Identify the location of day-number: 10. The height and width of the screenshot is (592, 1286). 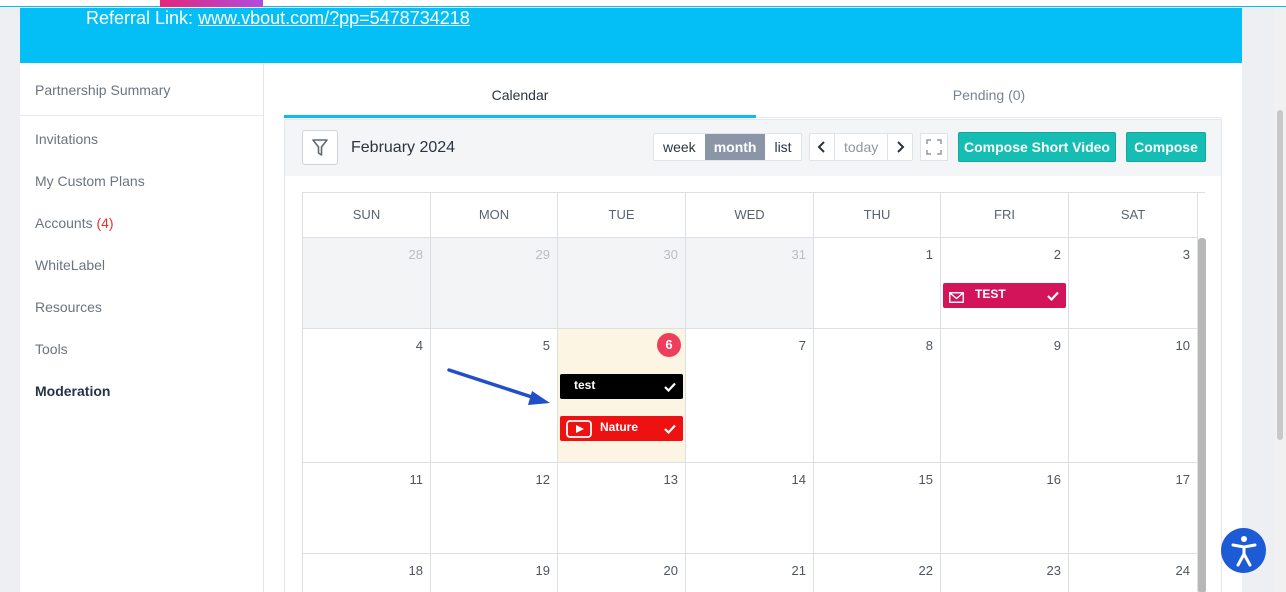
(1182, 345).